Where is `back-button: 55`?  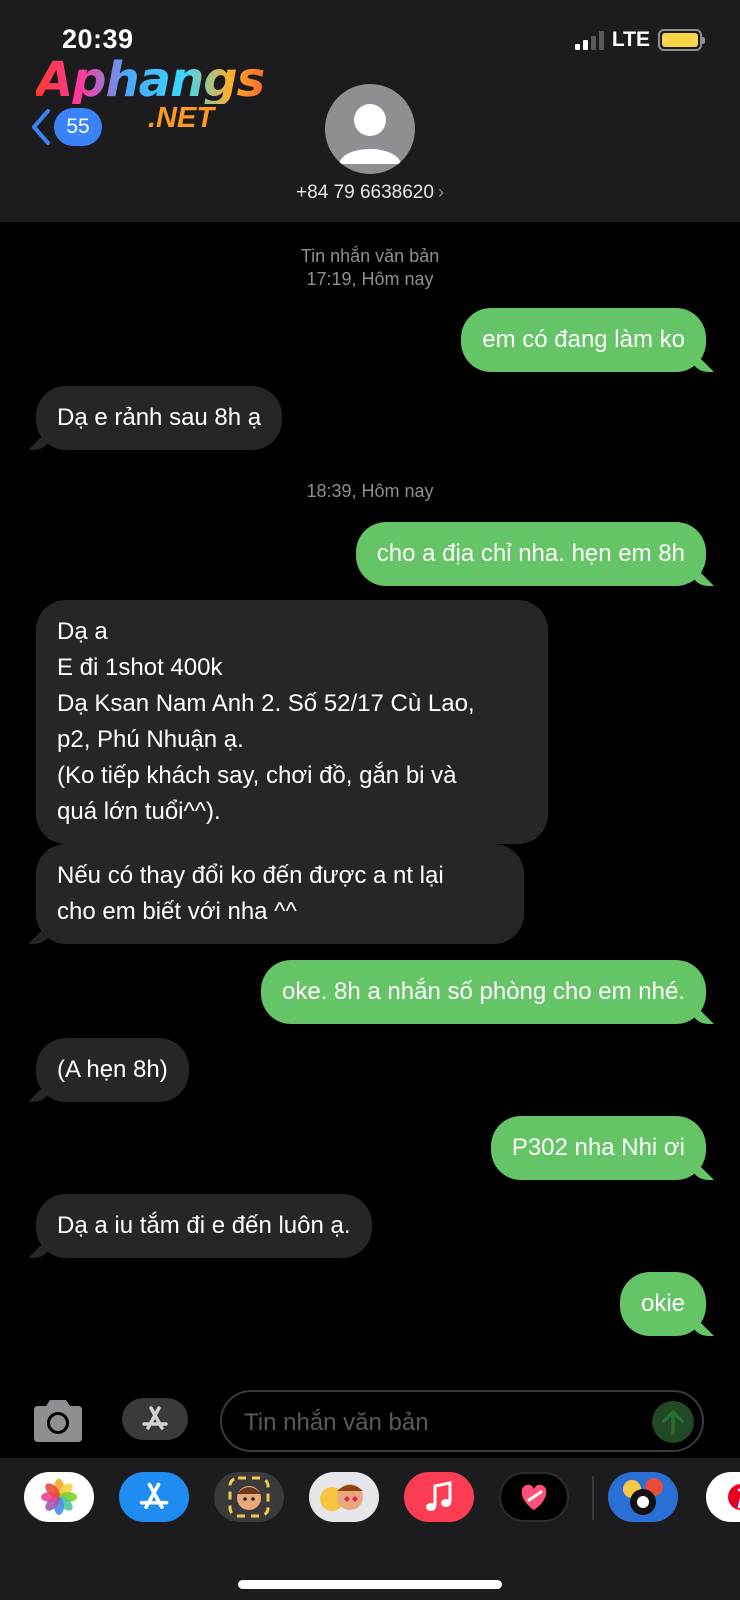
back-button: 55 is located at coordinates (66, 127).